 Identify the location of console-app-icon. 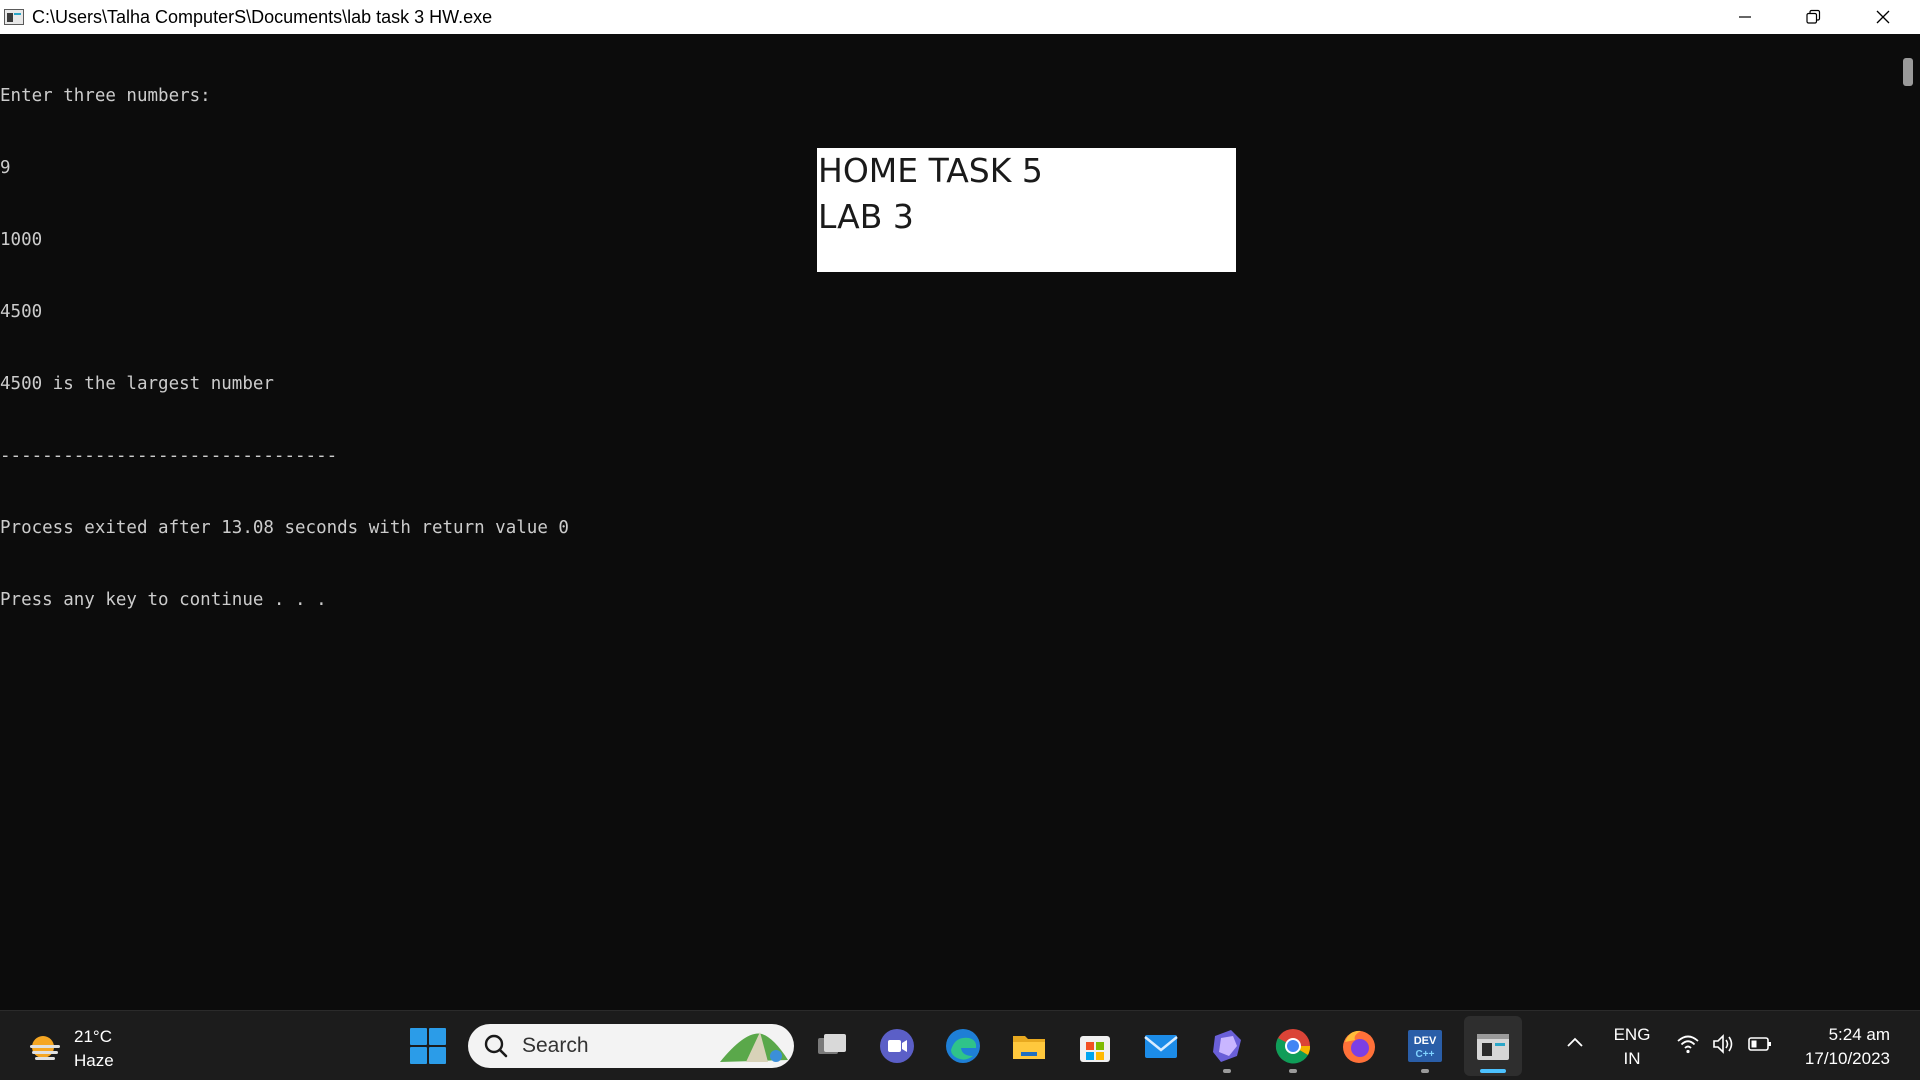
(14, 17).